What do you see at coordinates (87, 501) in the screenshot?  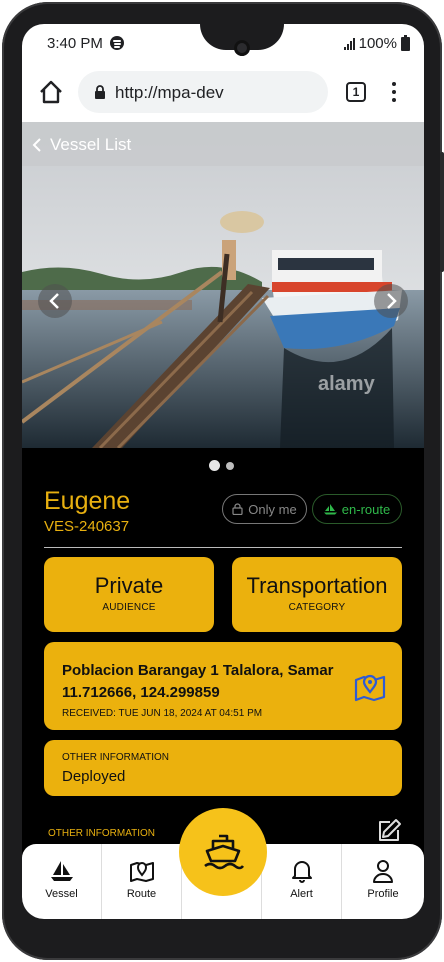 I see `vessel-name: Eugene` at bounding box center [87, 501].